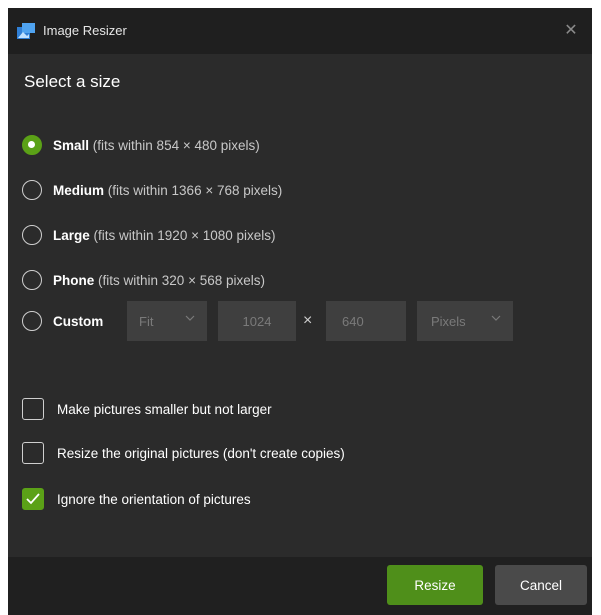 The height and width of the screenshot is (615, 601). What do you see at coordinates (154, 499) in the screenshot?
I see `option-label: Ignore the orientation of pictures` at bounding box center [154, 499].